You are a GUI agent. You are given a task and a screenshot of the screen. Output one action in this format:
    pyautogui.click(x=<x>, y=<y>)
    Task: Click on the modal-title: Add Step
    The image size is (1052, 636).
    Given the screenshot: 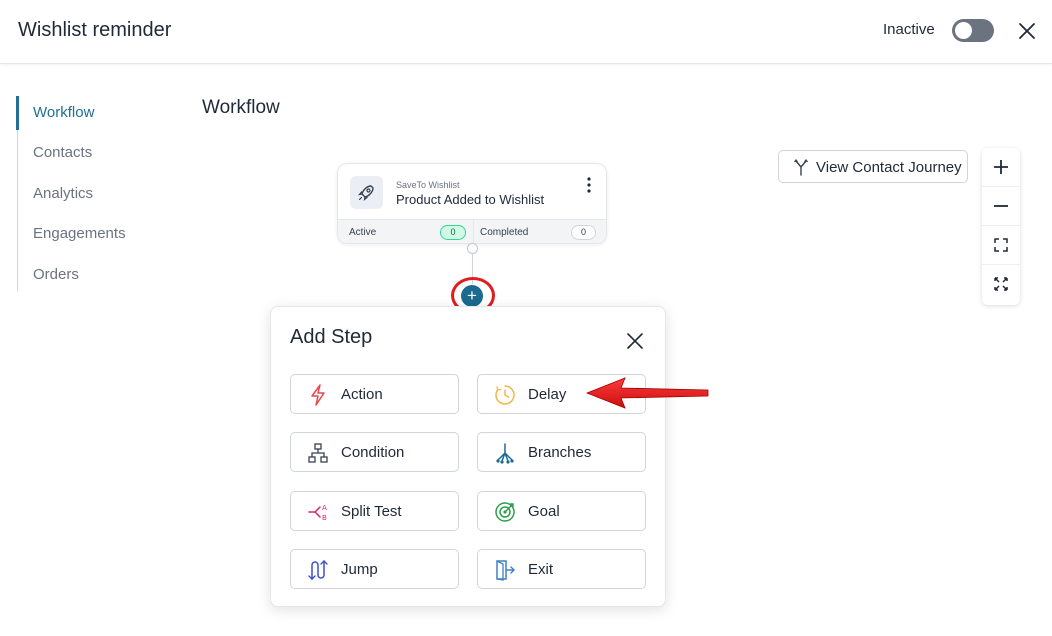 What is the action you would take?
    pyautogui.click(x=331, y=337)
    